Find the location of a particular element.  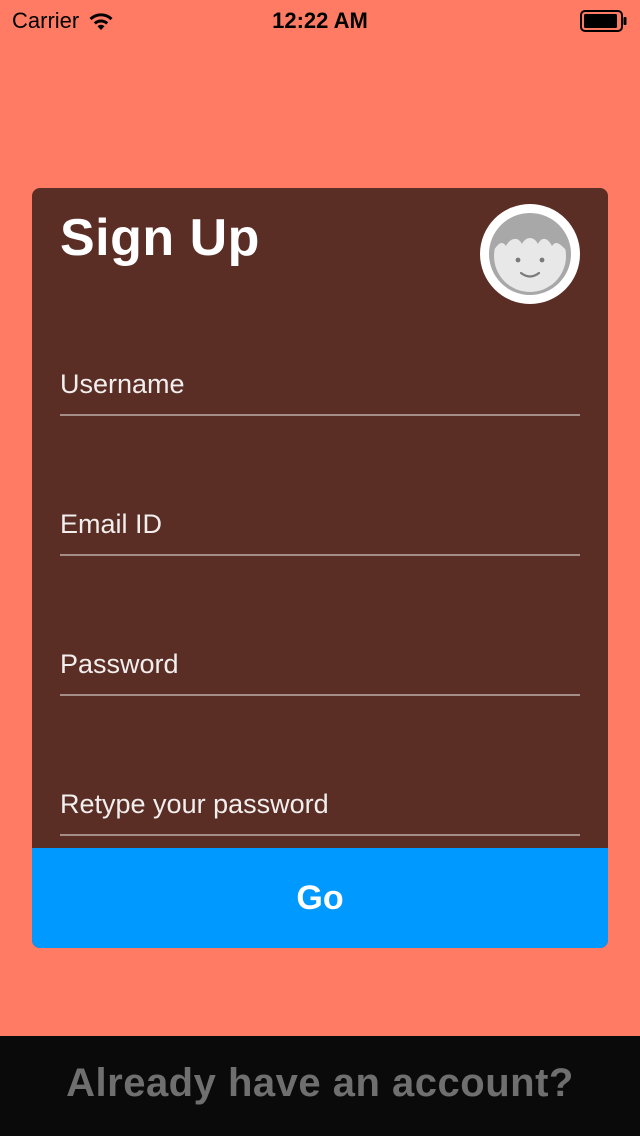

username-field-container is located at coordinates (320, 385).